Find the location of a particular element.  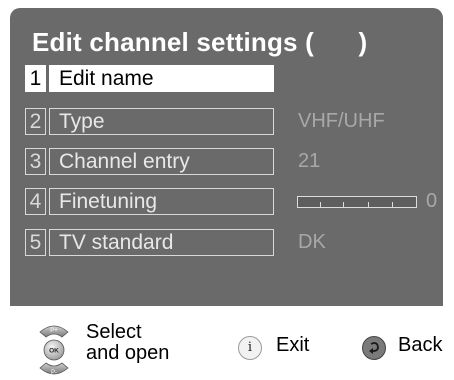

menu-item-edit-name: 1 Edit name is located at coordinates (234, 78).